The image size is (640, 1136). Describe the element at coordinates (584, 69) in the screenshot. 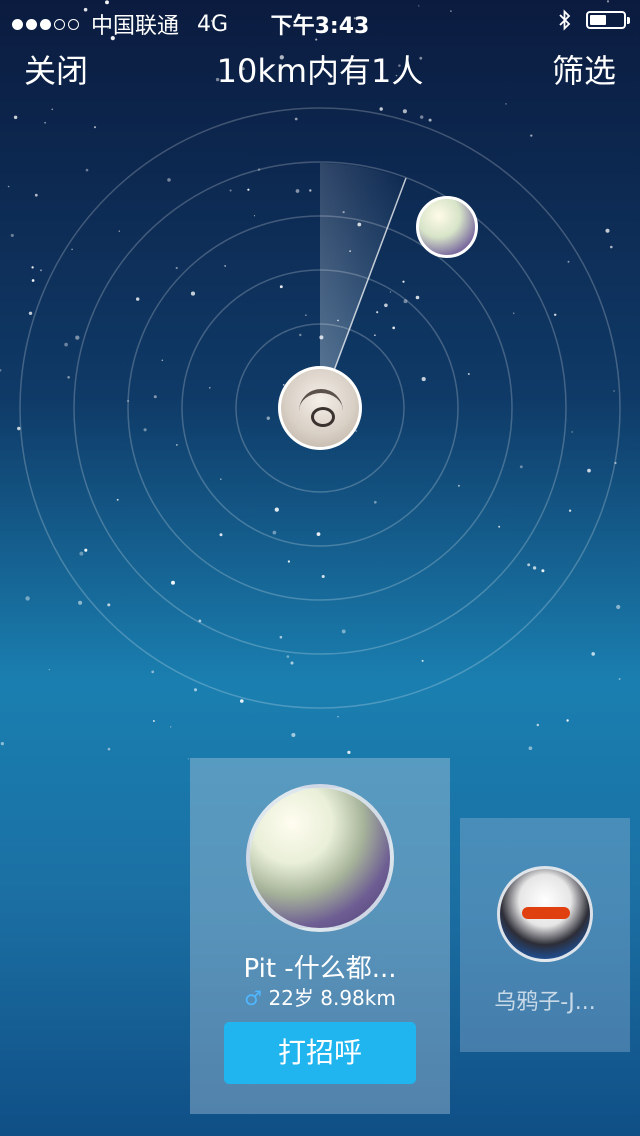

I see `filter-button: 筛选` at that location.